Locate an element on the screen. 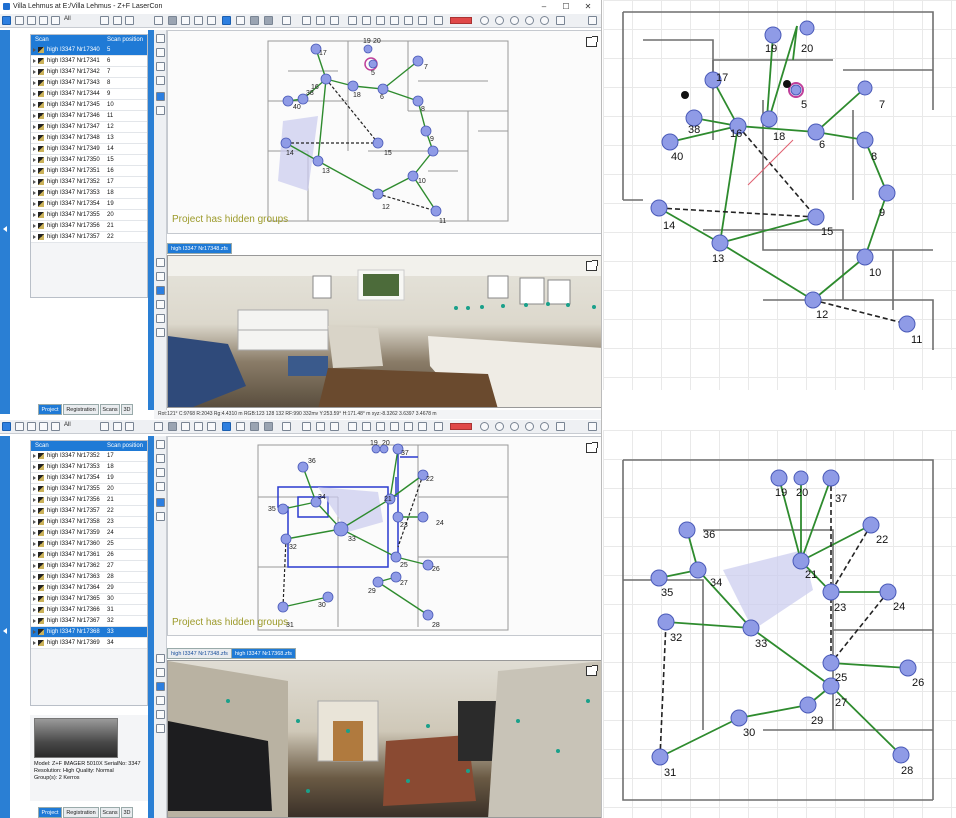 The width and height of the screenshot is (956, 818). col-scan: Scan is located at coordinates (42, 446).